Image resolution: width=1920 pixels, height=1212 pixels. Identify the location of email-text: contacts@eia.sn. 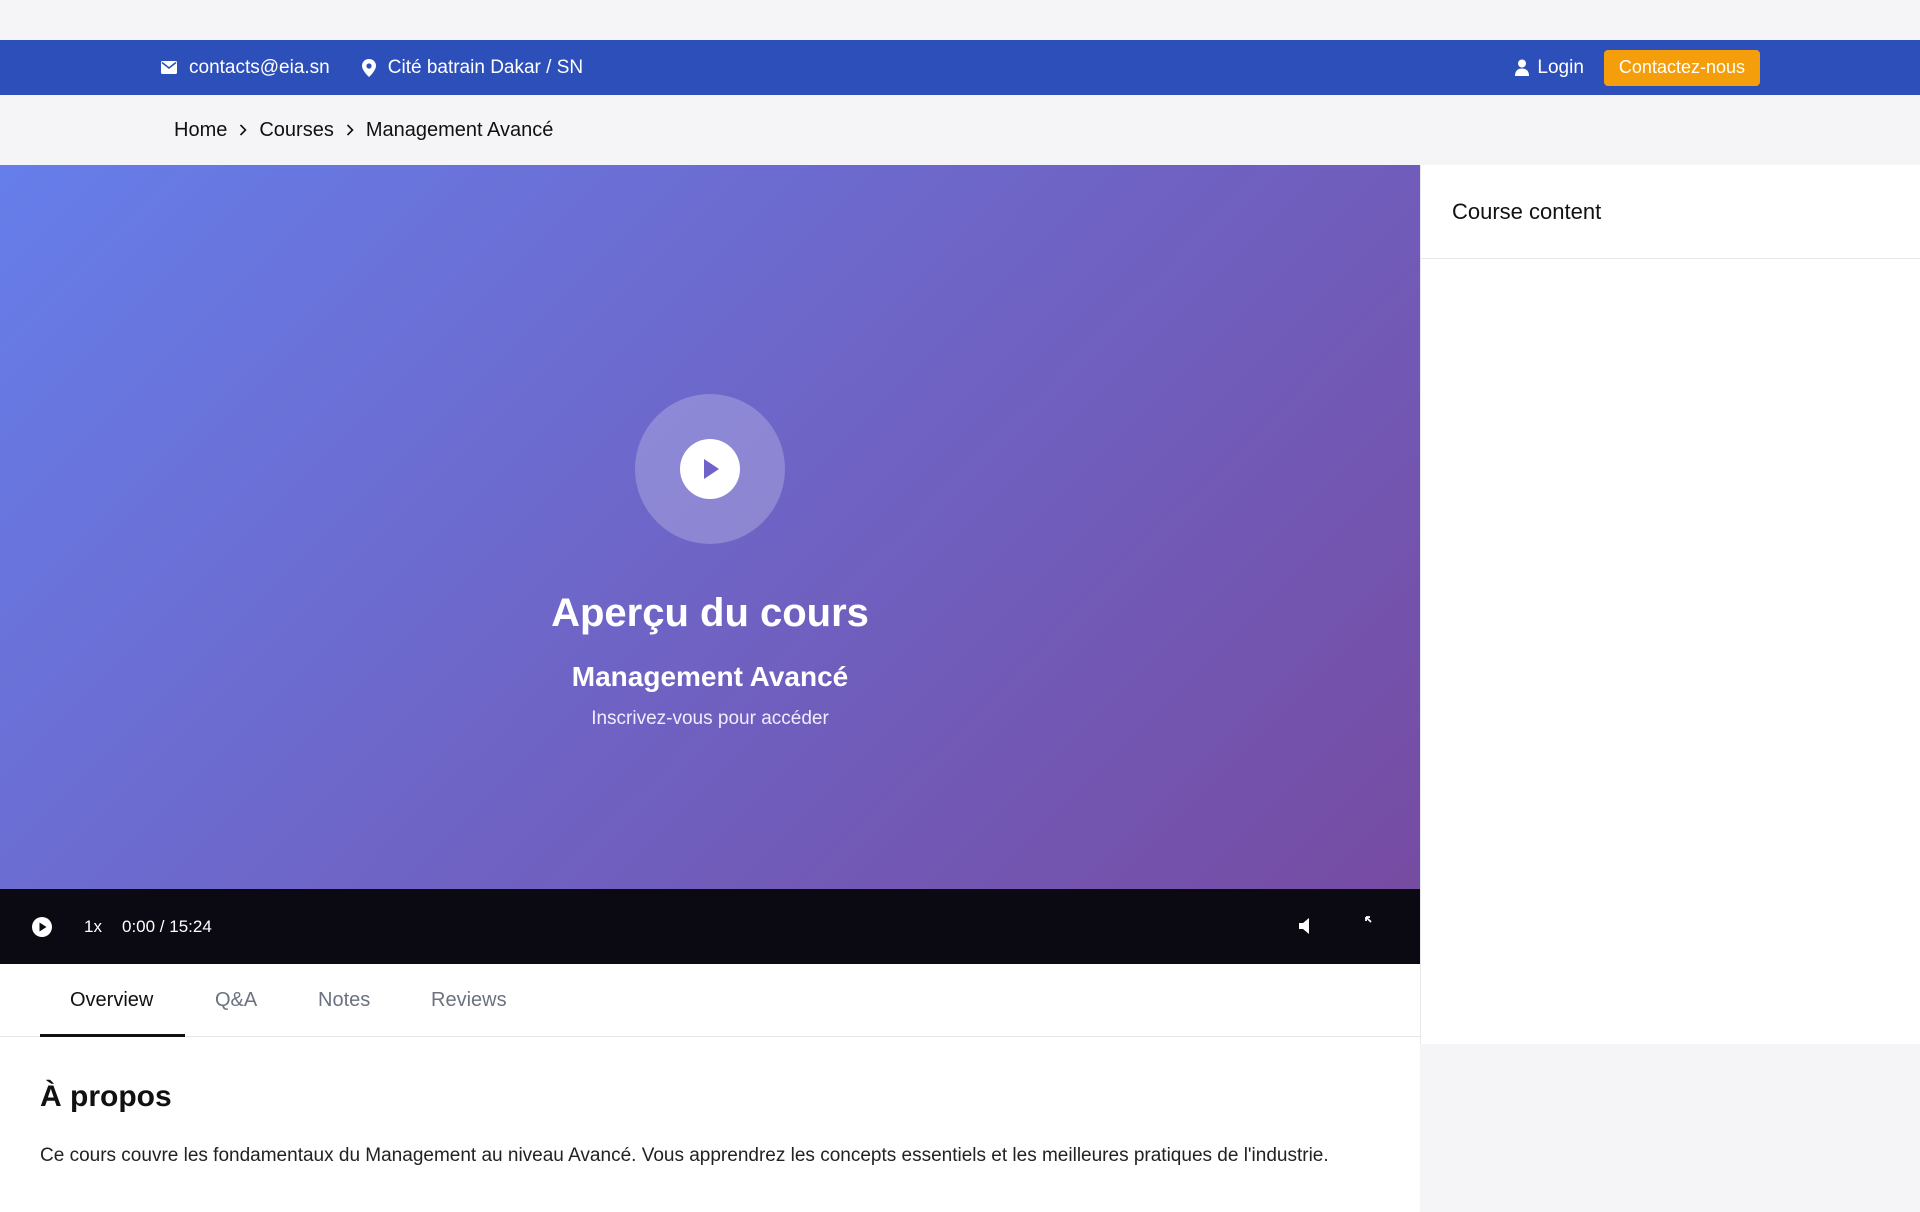
(259, 67).